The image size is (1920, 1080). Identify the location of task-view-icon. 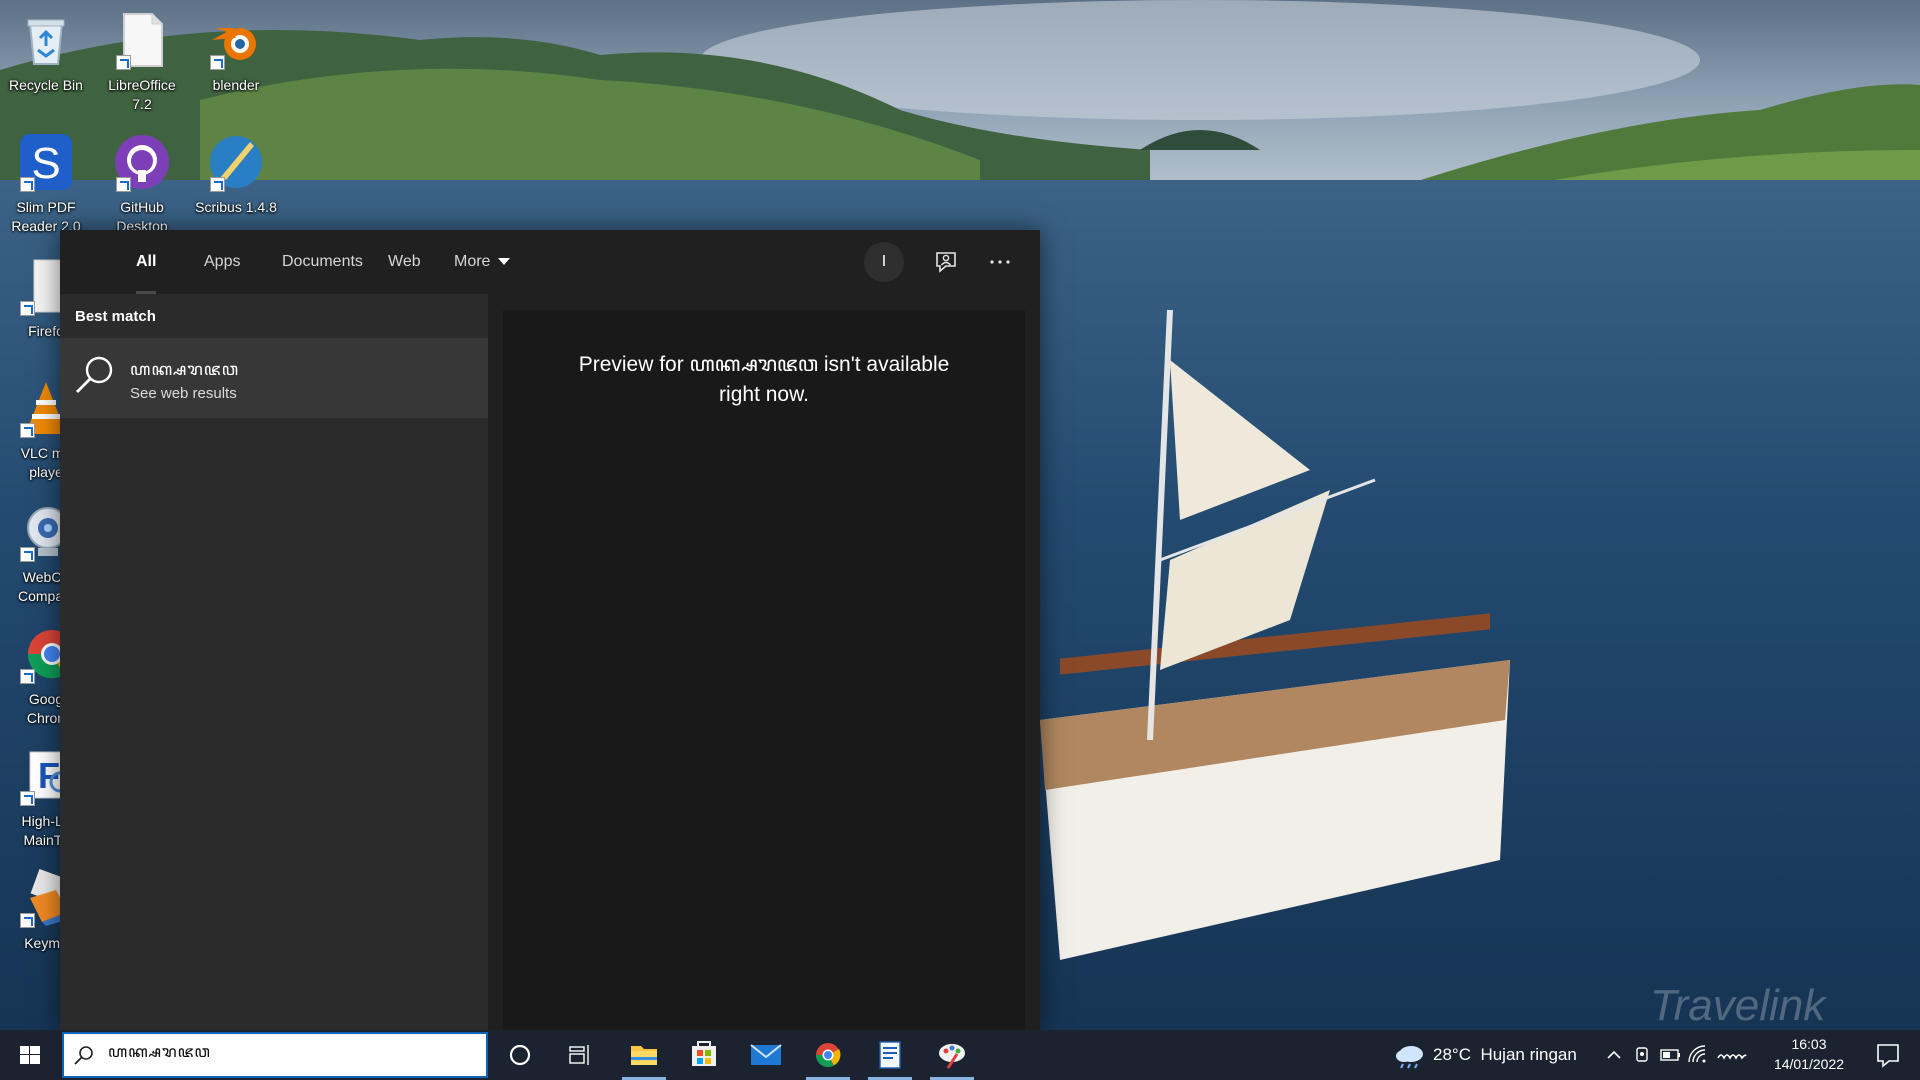
(579, 1055).